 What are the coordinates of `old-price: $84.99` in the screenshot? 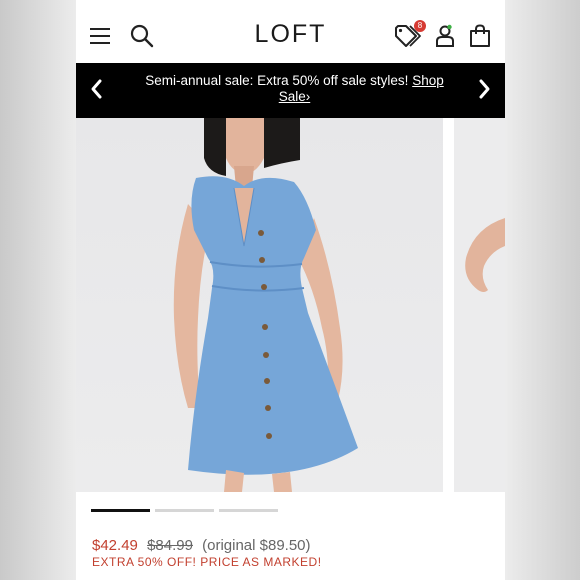 It's located at (170, 545).